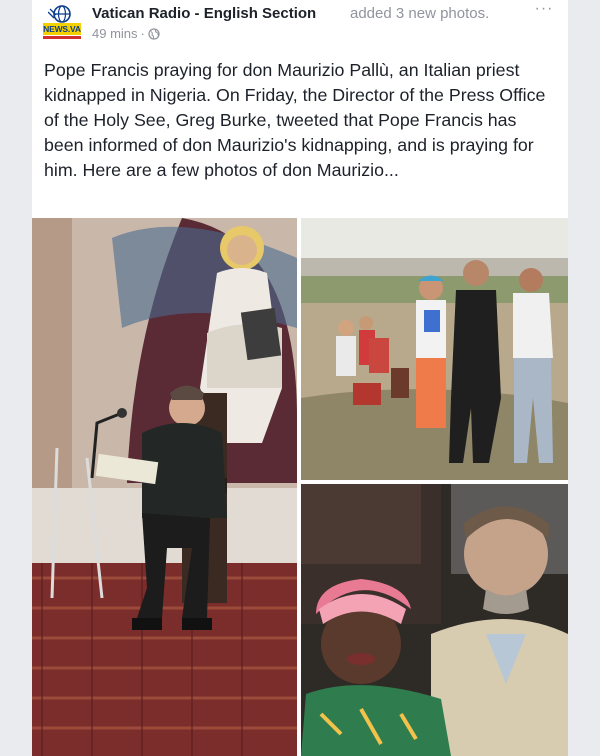 The image size is (600, 756). What do you see at coordinates (115, 33) in the screenshot?
I see `post-timestamp: 49 mins` at bounding box center [115, 33].